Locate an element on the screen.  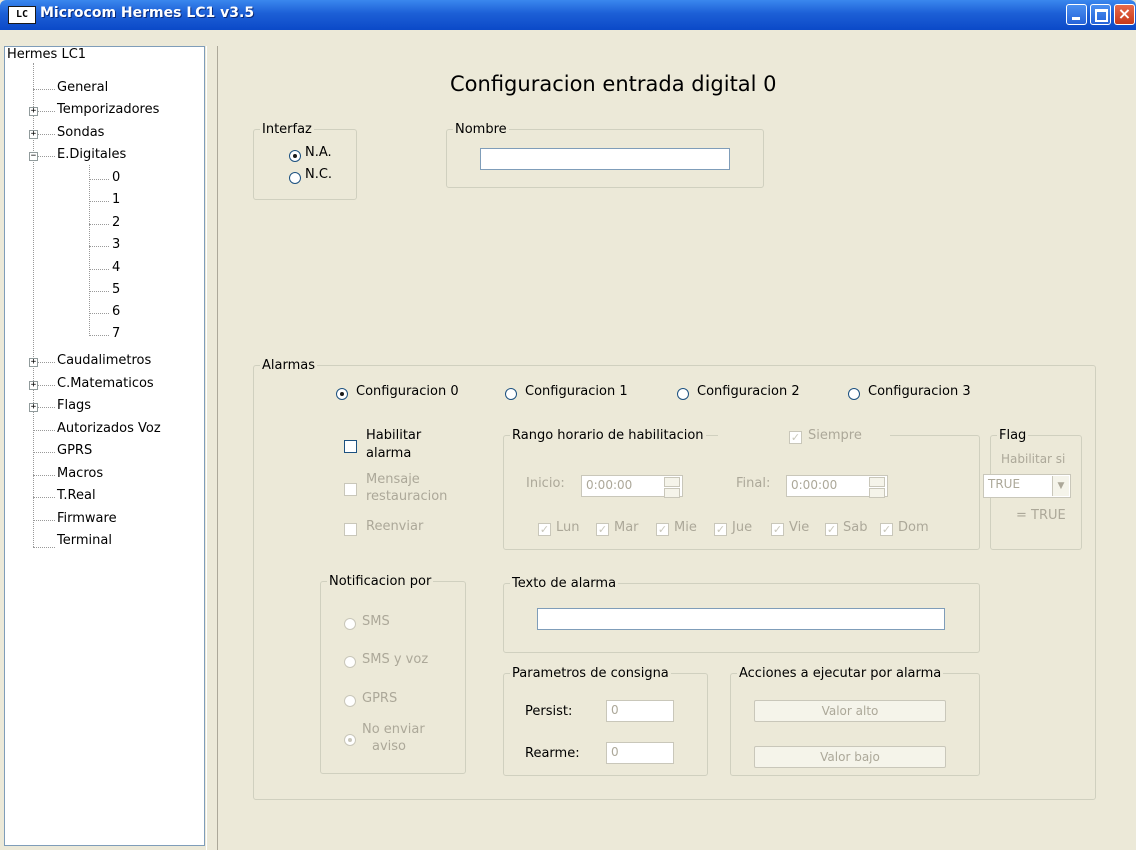
tree-item-flags: Flags is located at coordinates (74, 405).